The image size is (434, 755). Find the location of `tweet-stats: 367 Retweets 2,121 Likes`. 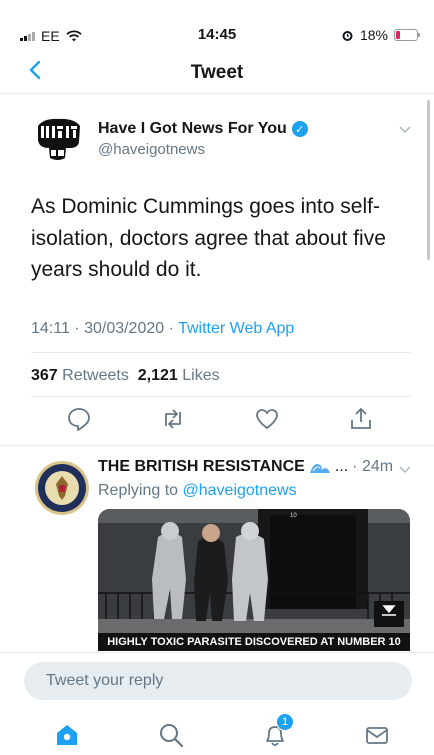

tweet-stats: 367 Retweets 2,121 Likes is located at coordinates (125, 376).